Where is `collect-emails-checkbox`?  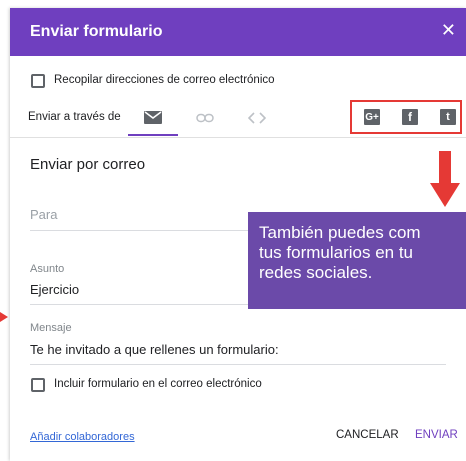 collect-emails-checkbox is located at coordinates (38, 81).